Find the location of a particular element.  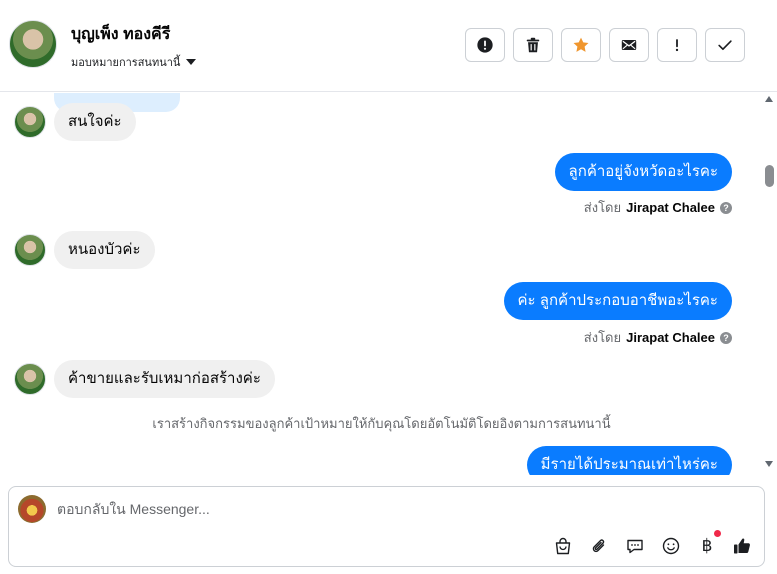

follow-up-button is located at coordinates (677, 45).